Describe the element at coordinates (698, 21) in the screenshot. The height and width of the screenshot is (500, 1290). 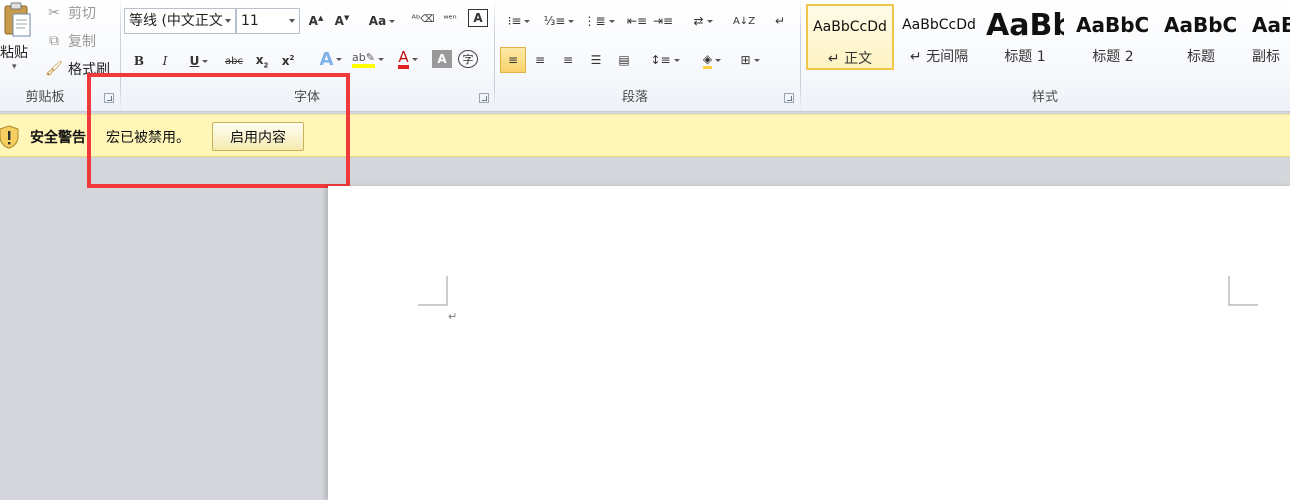
I see `chinese-layout-icon: ⇄` at that location.